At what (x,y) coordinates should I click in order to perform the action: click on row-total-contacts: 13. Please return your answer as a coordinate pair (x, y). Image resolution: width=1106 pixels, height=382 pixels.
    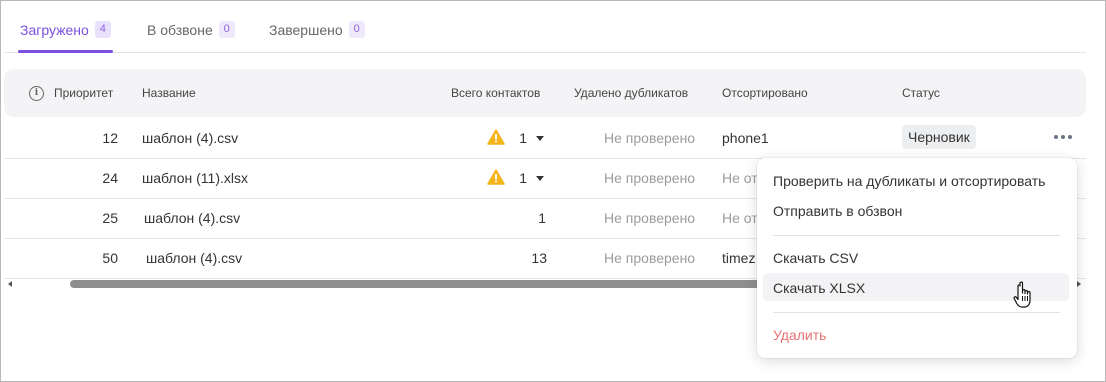
    Looking at the image, I should click on (539, 258).